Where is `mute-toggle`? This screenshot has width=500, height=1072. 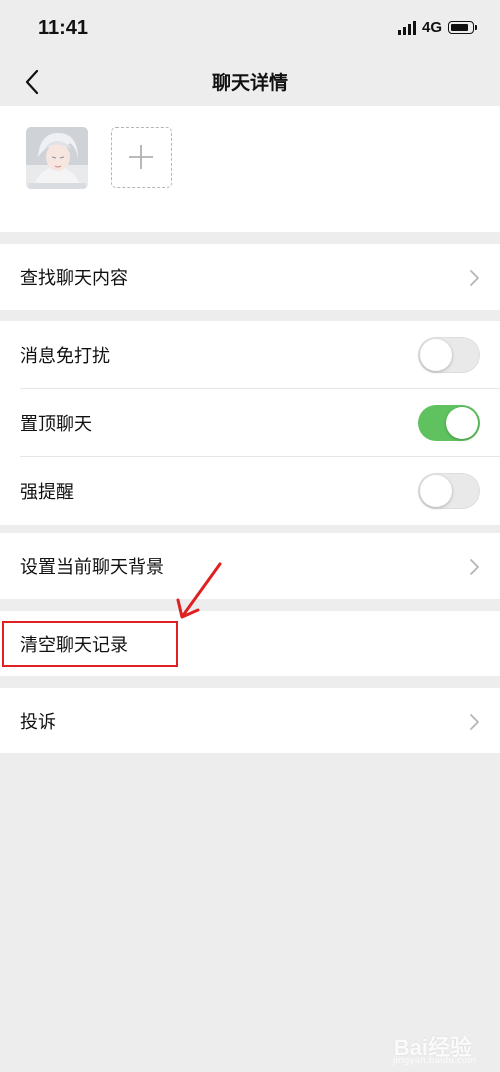 mute-toggle is located at coordinates (449, 355).